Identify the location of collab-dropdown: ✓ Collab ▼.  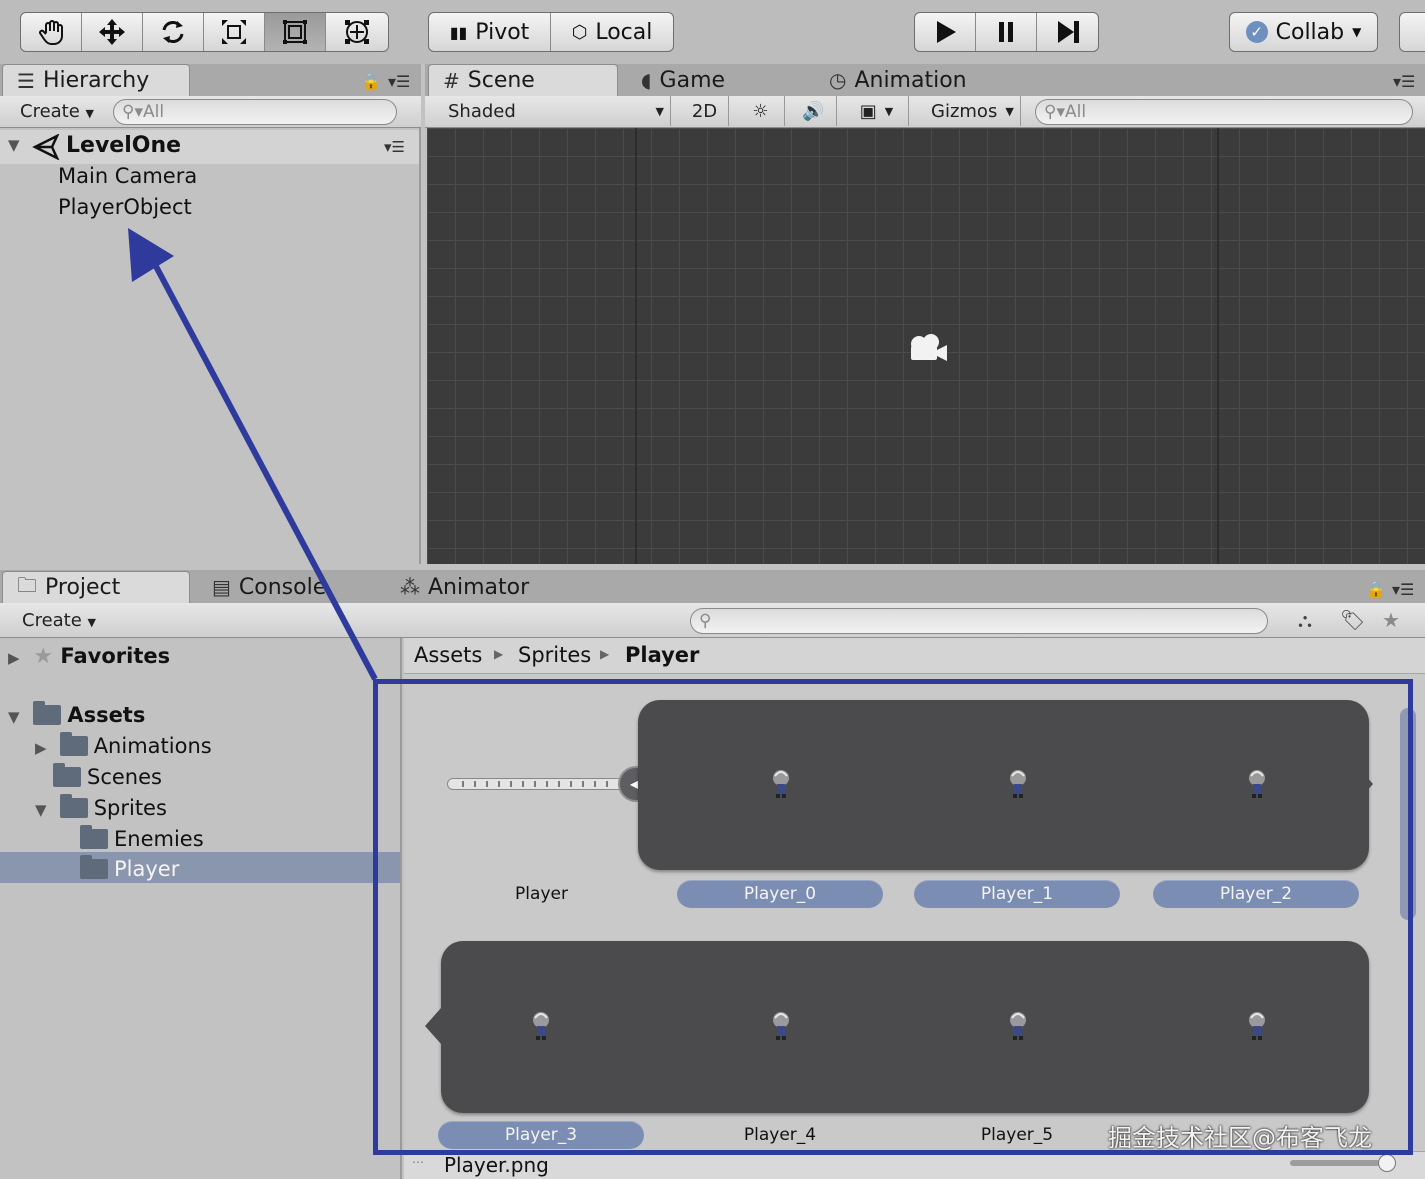
(1303, 32).